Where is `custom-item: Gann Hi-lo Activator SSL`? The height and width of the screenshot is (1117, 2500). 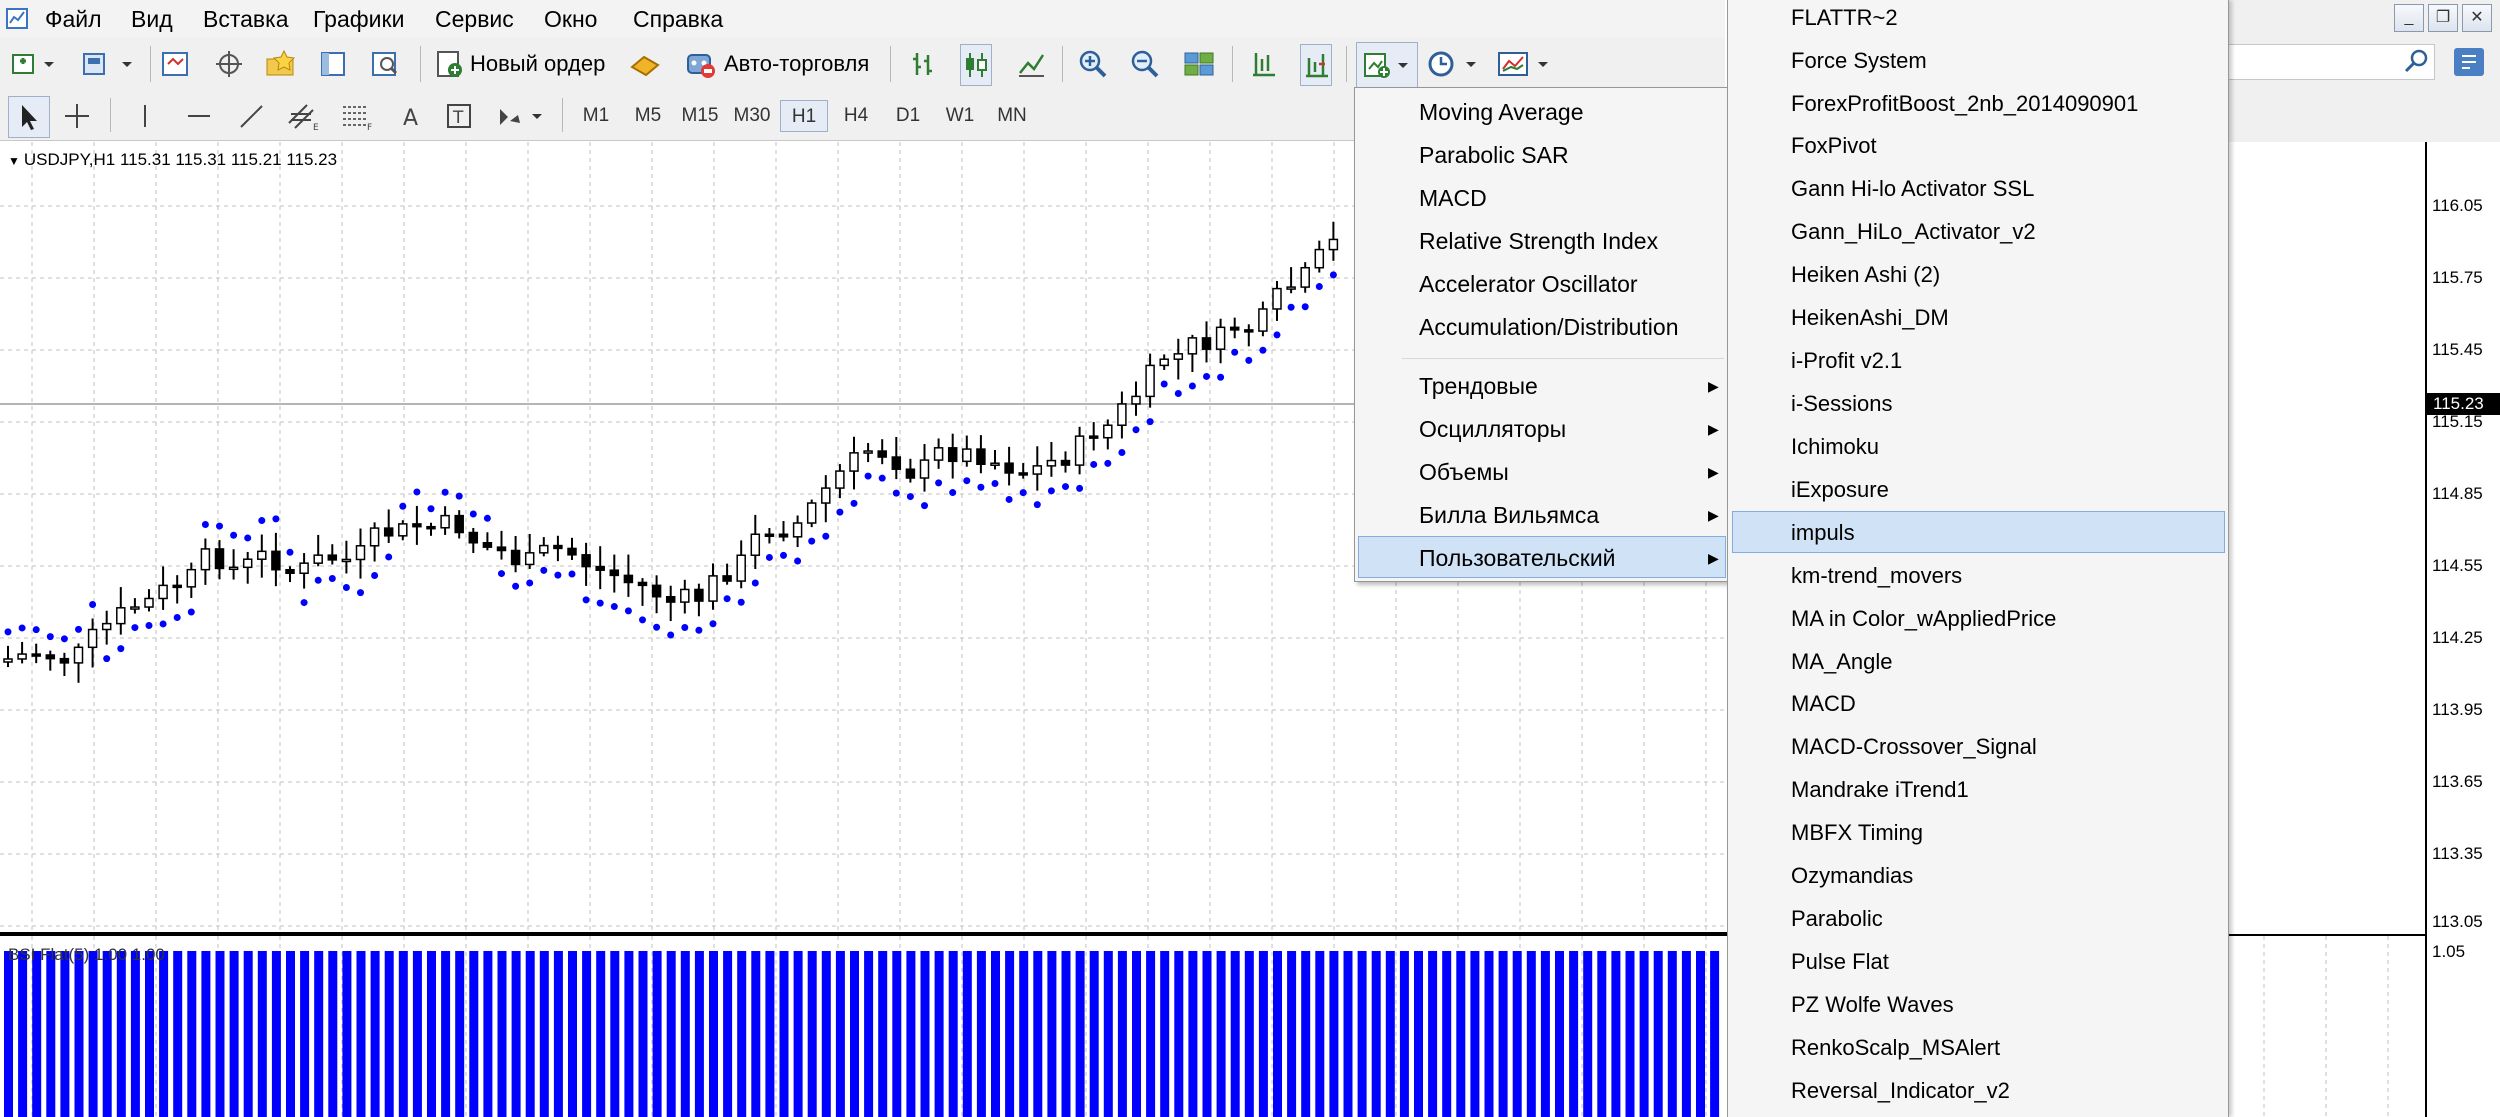
custom-item: Gann Hi-lo Activator SSL is located at coordinates (1912, 189).